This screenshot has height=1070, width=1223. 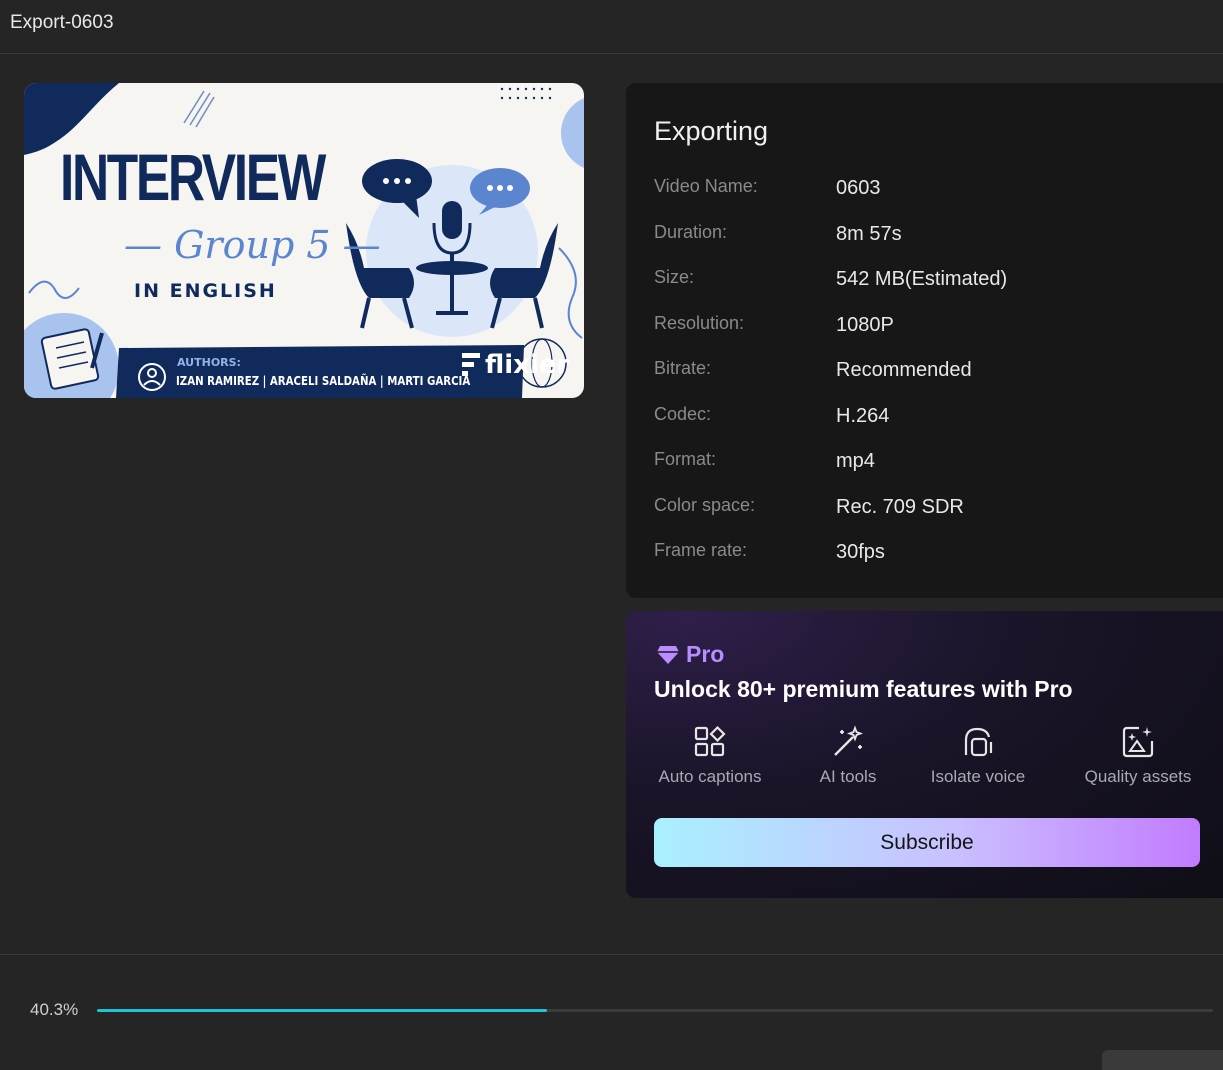 What do you see at coordinates (655, 1010) in the screenshot?
I see `progress-bar` at bounding box center [655, 1010].